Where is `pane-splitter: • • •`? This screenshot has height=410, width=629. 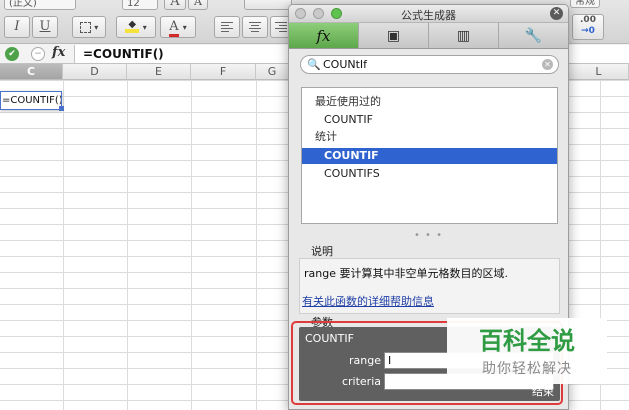
pane-splitter: • • • is located at coordinates (428, 235).